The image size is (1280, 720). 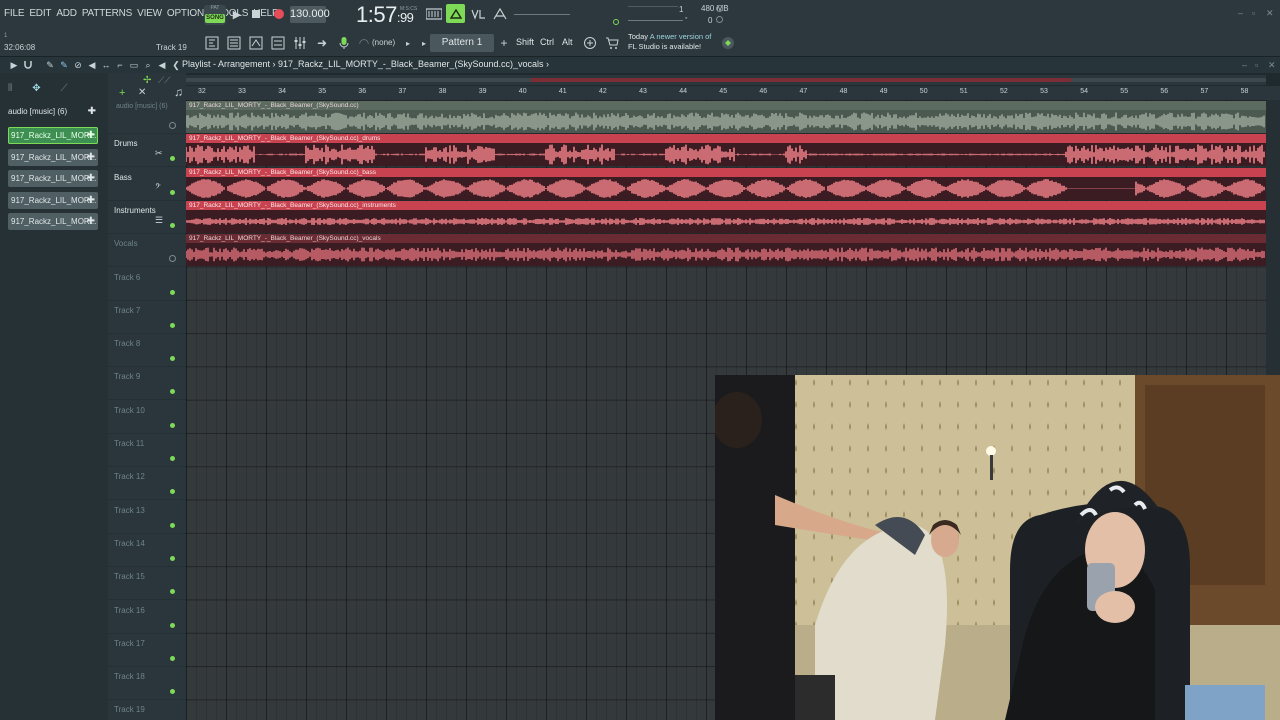 What do you see at coordinates (278, 43) in the screenshot?
I see `channel-rack-icon` at bounding box center [278, 43].